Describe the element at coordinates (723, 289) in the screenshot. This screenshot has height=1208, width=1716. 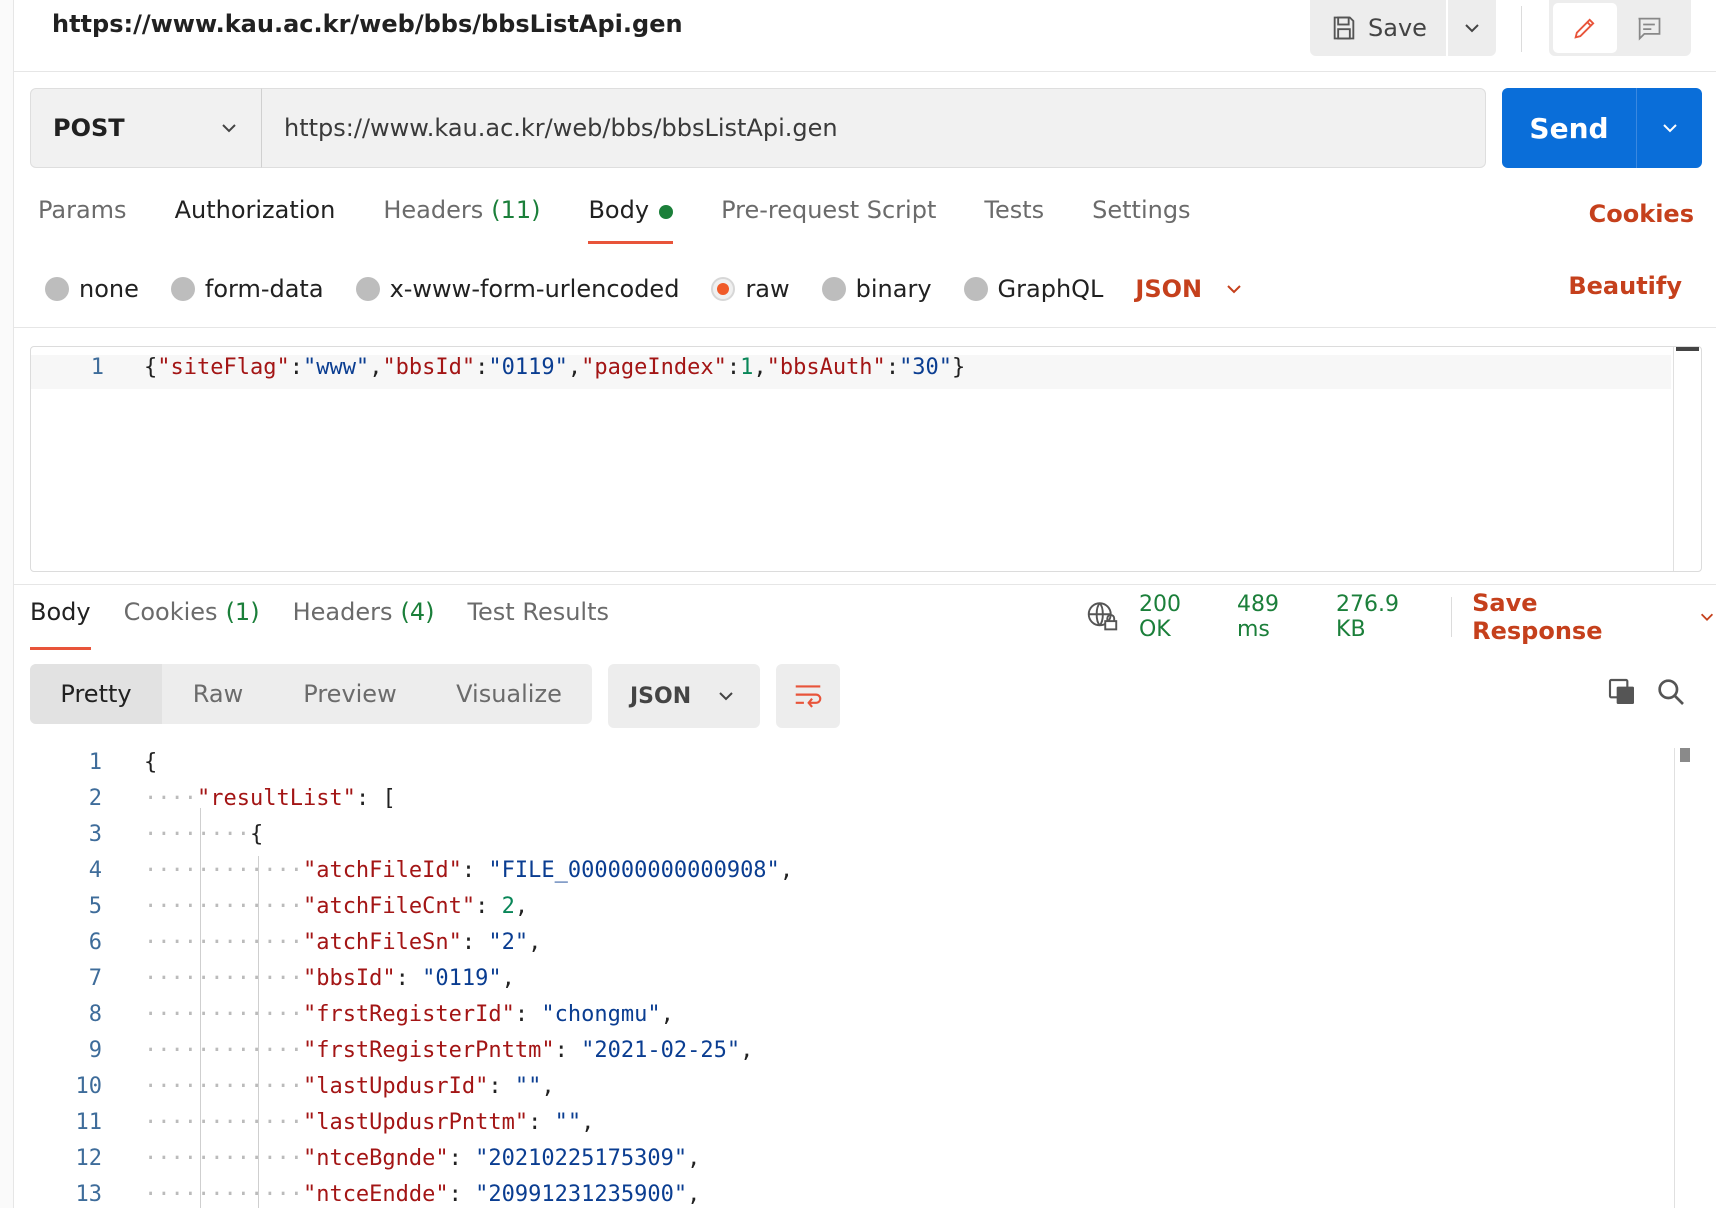
I see `radio-circle-selected` at that location.